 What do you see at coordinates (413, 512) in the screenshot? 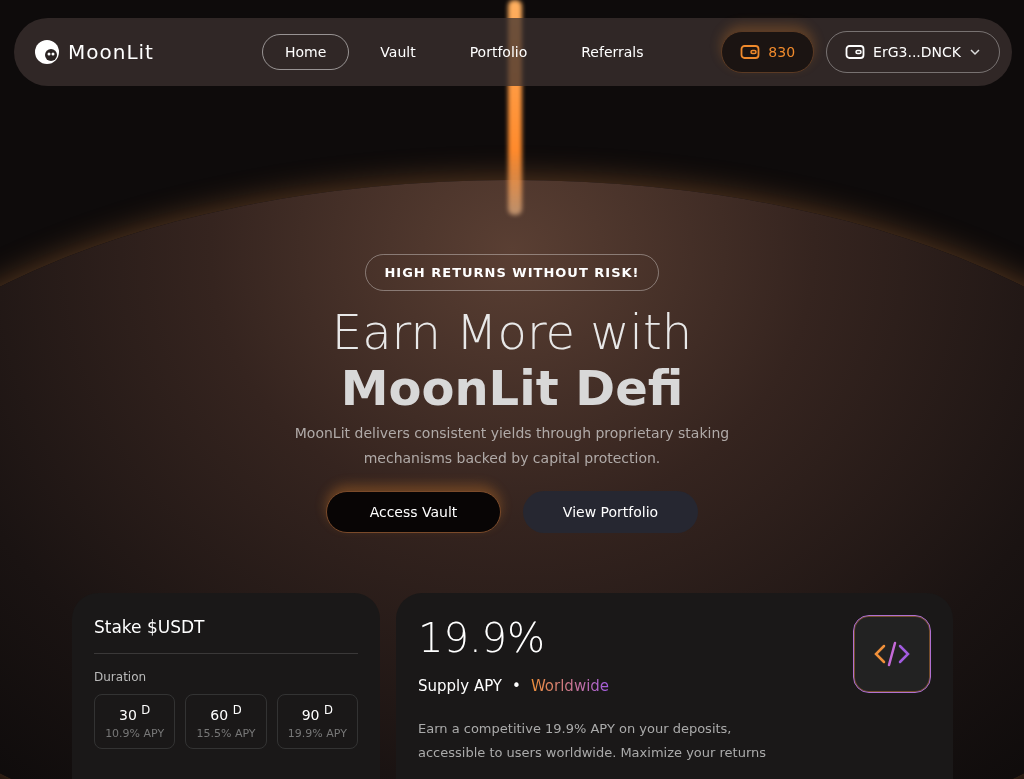
I see `access-vault-button: Access Vault` at bounding box center [413, 512].